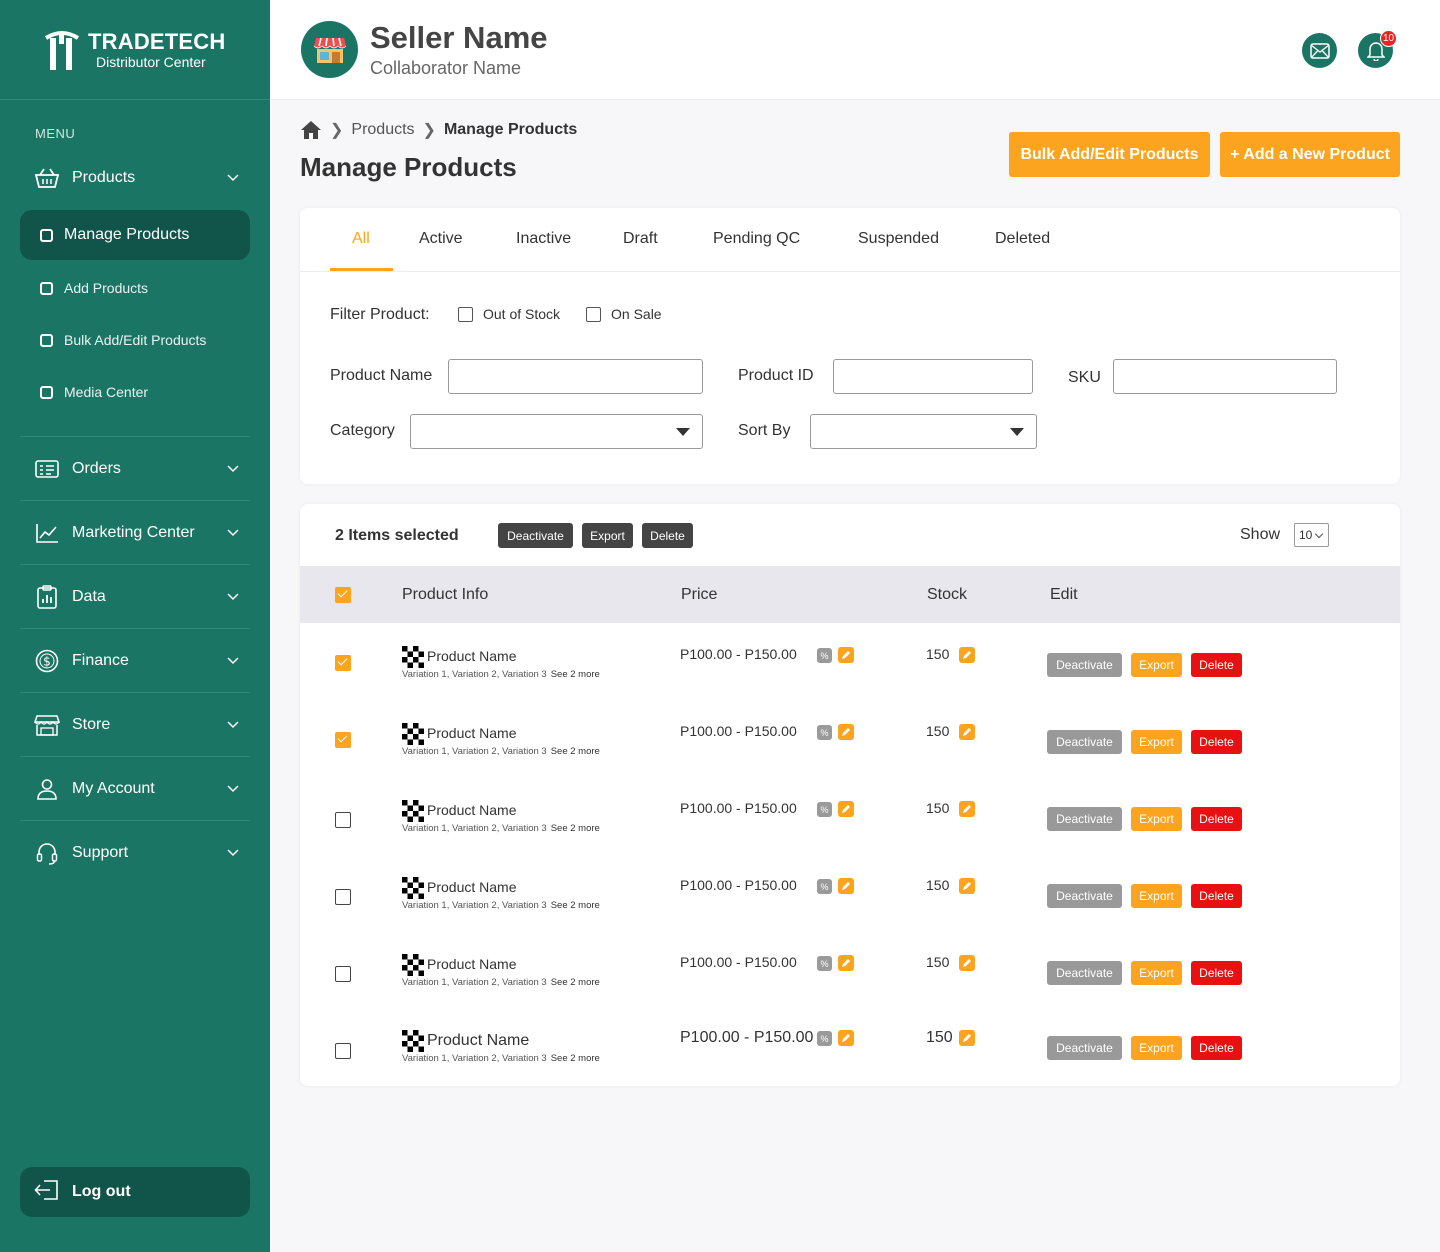  What do you see at coordinates (311, 130) in the screenshot?
I see `home-icon` at bounding box center [311, 130].